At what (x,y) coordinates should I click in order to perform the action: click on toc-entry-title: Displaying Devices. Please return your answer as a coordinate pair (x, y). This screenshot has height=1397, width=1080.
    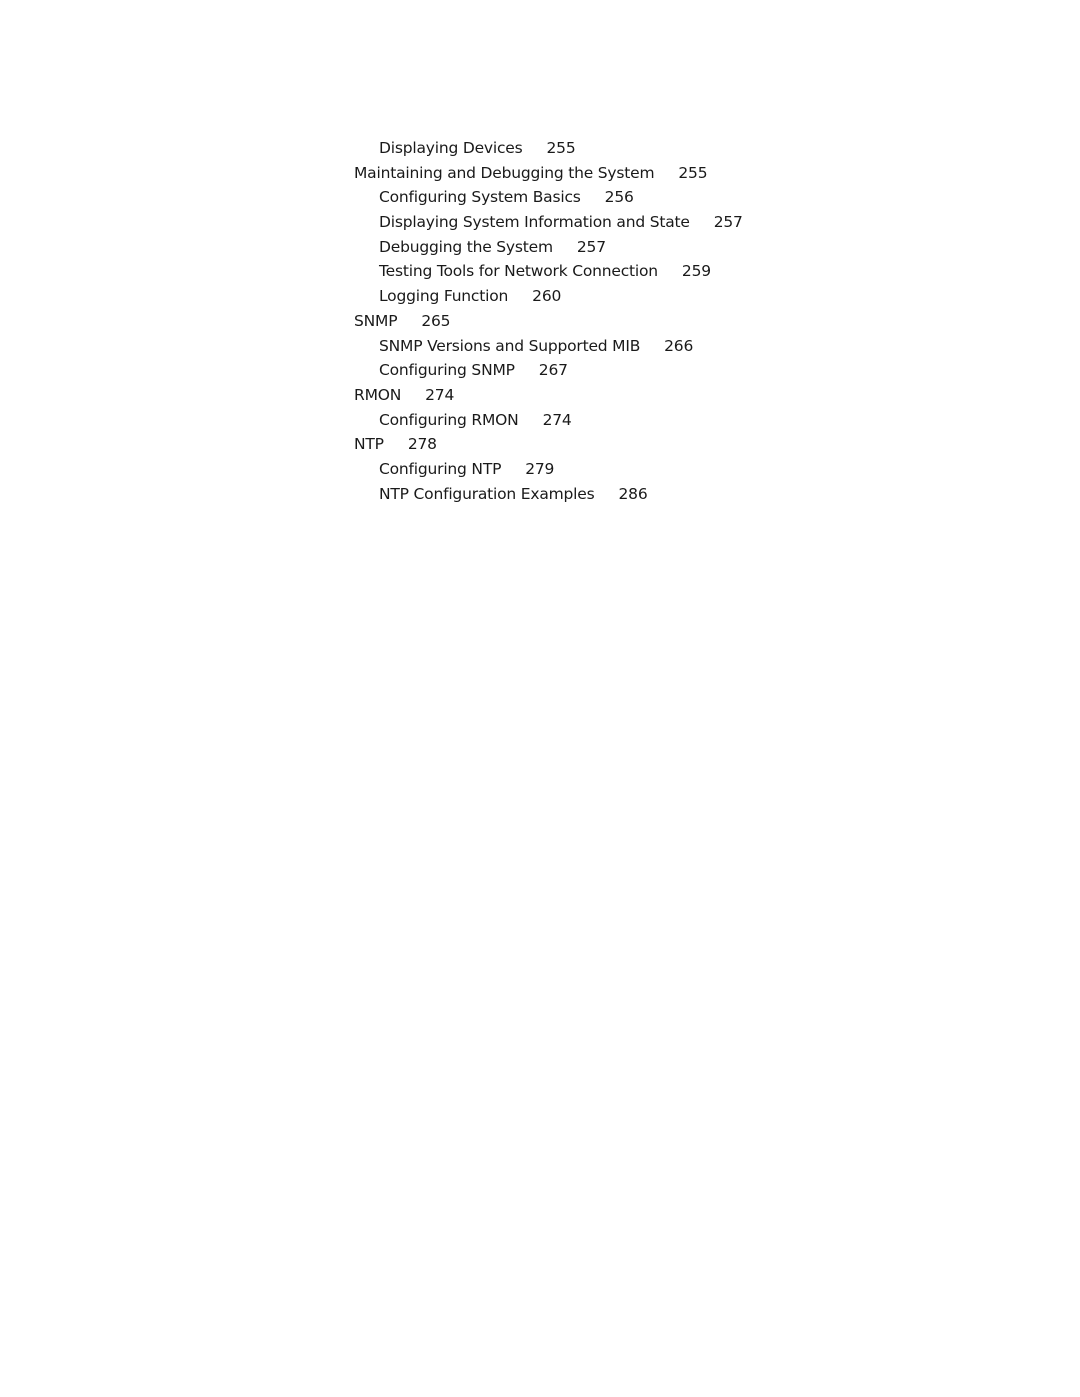
    Looking at the image, I should click on (451, 148).